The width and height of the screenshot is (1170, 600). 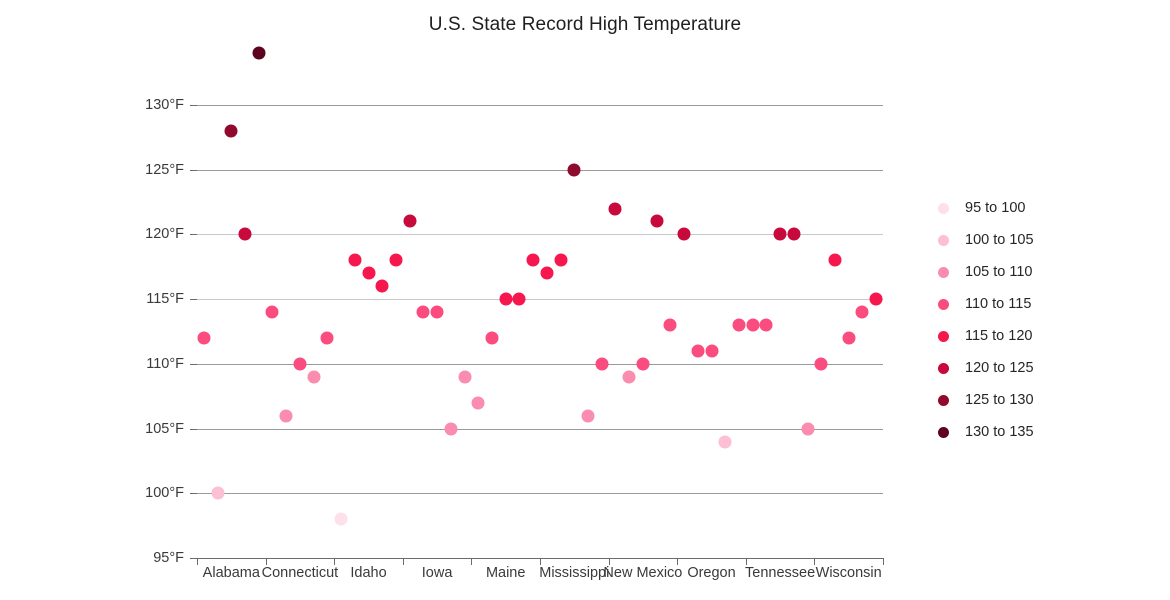 I want to click on legend-item: 95 to 100, so click(x=986, y=208).